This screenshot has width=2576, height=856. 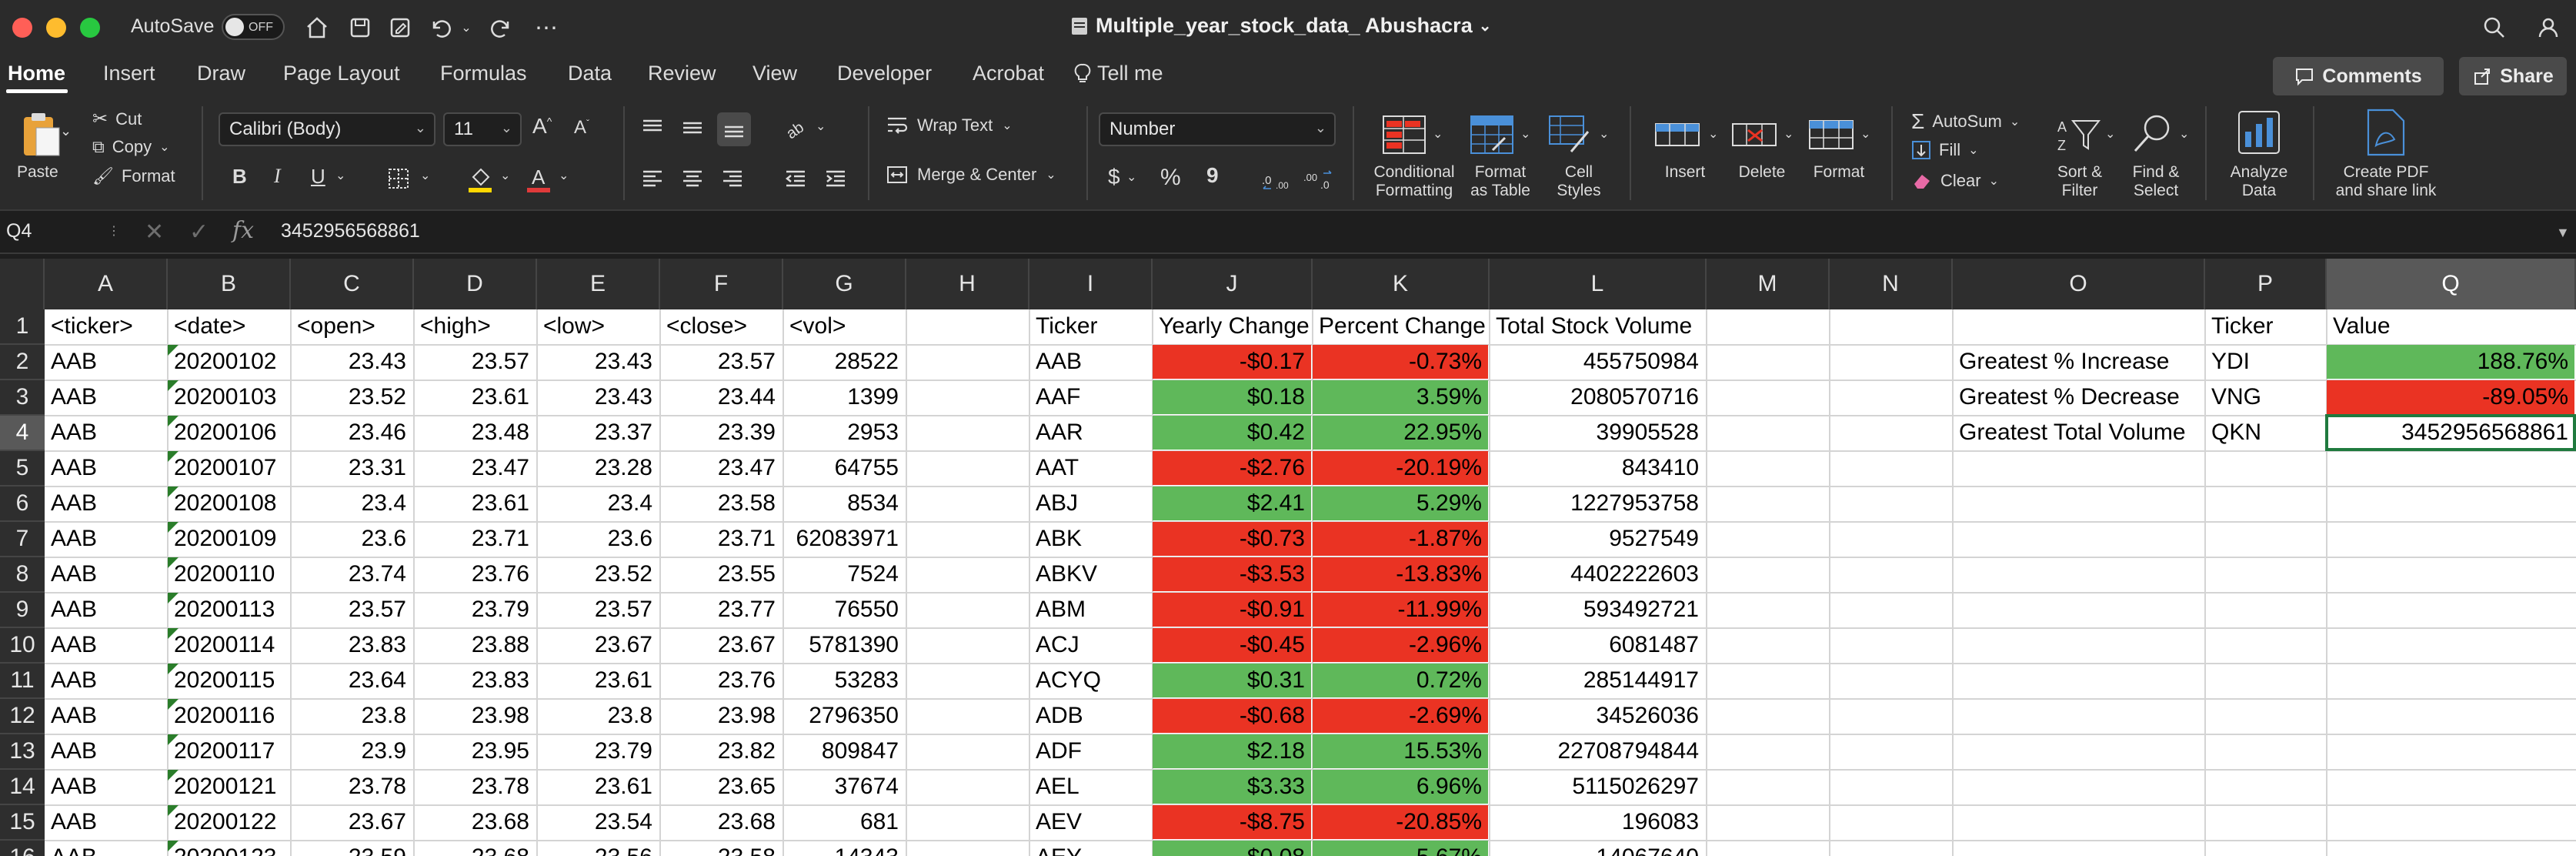 What do you see at coordinates (2265, 397) in the screenshot?
I see `cell-p3: VNG` at bounding box center [2265, 397].